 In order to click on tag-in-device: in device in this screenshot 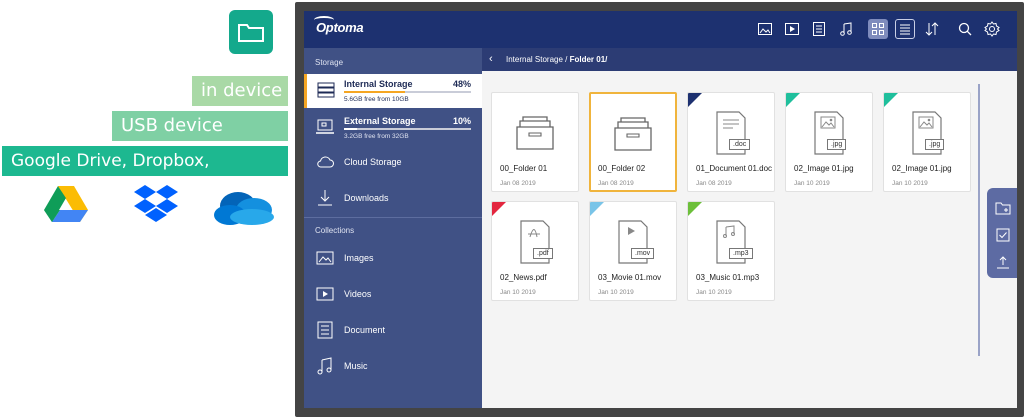, I will do `click(240, 91)`.